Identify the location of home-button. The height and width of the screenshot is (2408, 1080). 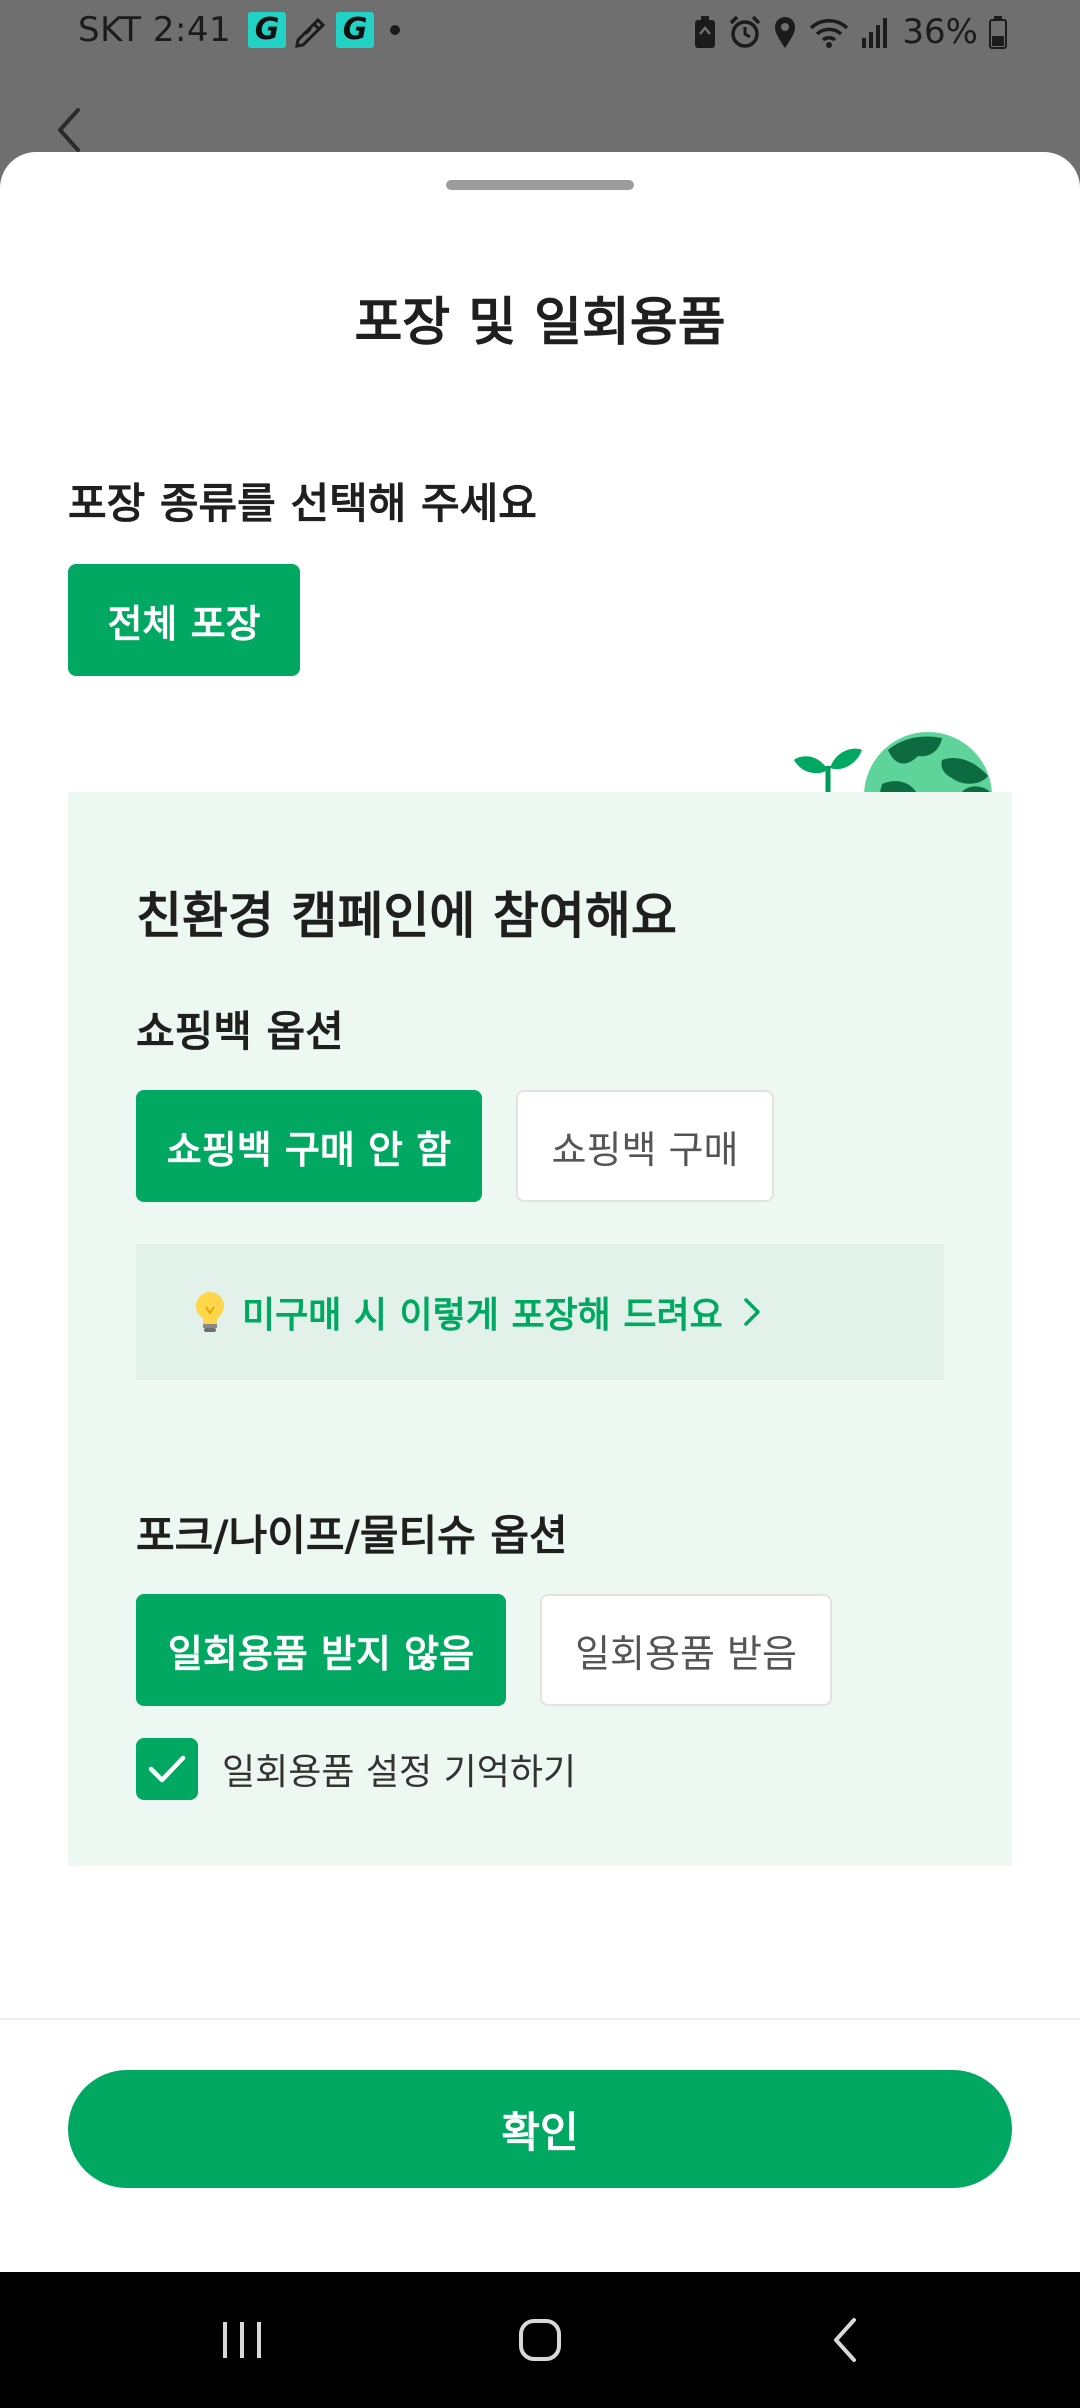
(540, 2340).